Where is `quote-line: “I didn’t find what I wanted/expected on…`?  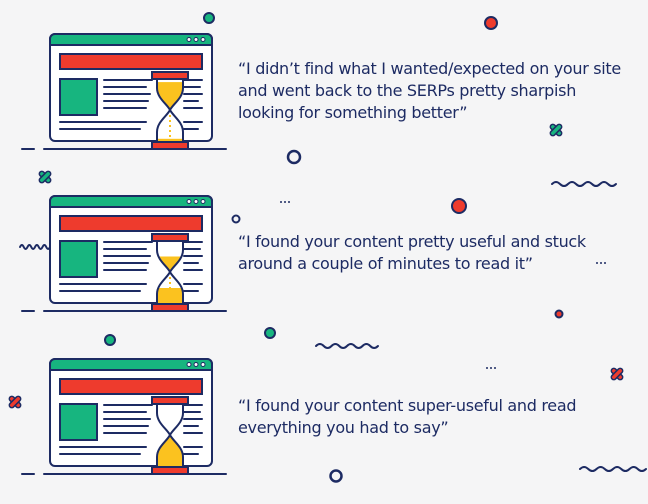
quote-line: “I didn’t find what I wanted/expected on… is located at coordinates (429, 68).